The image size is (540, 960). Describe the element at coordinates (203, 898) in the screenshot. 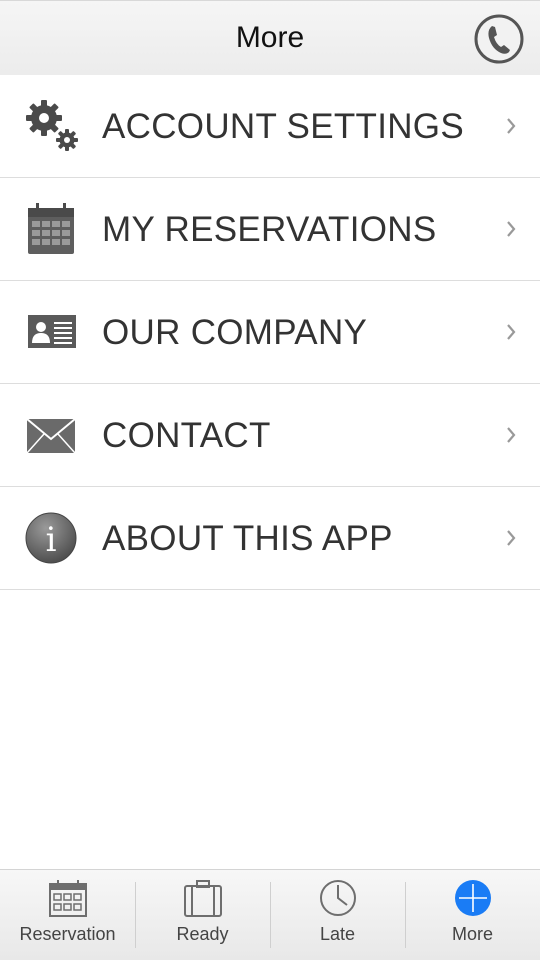

I see `suitcase-icon` at that location.